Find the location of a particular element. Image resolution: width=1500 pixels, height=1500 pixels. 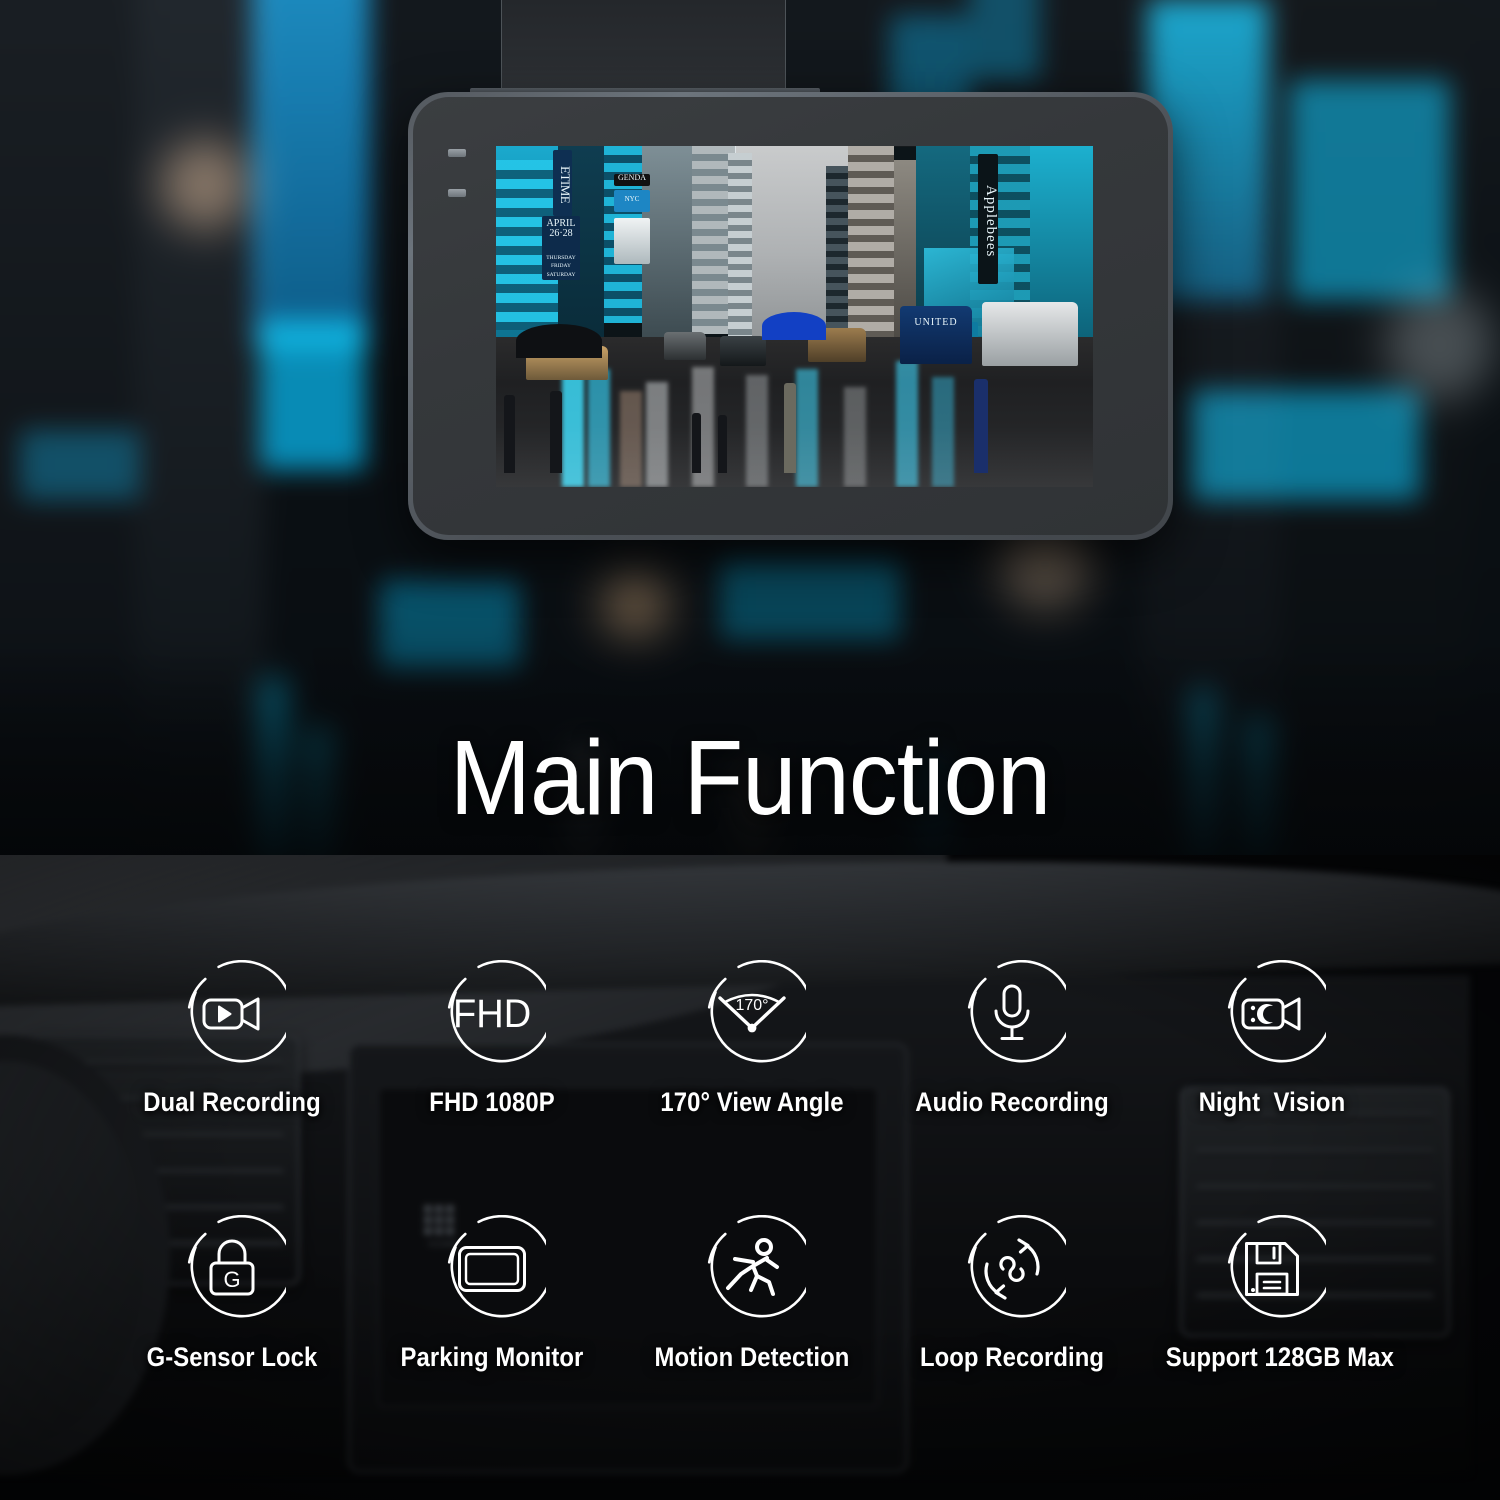

page-title: Main Function is located at coordinates (750, 778).